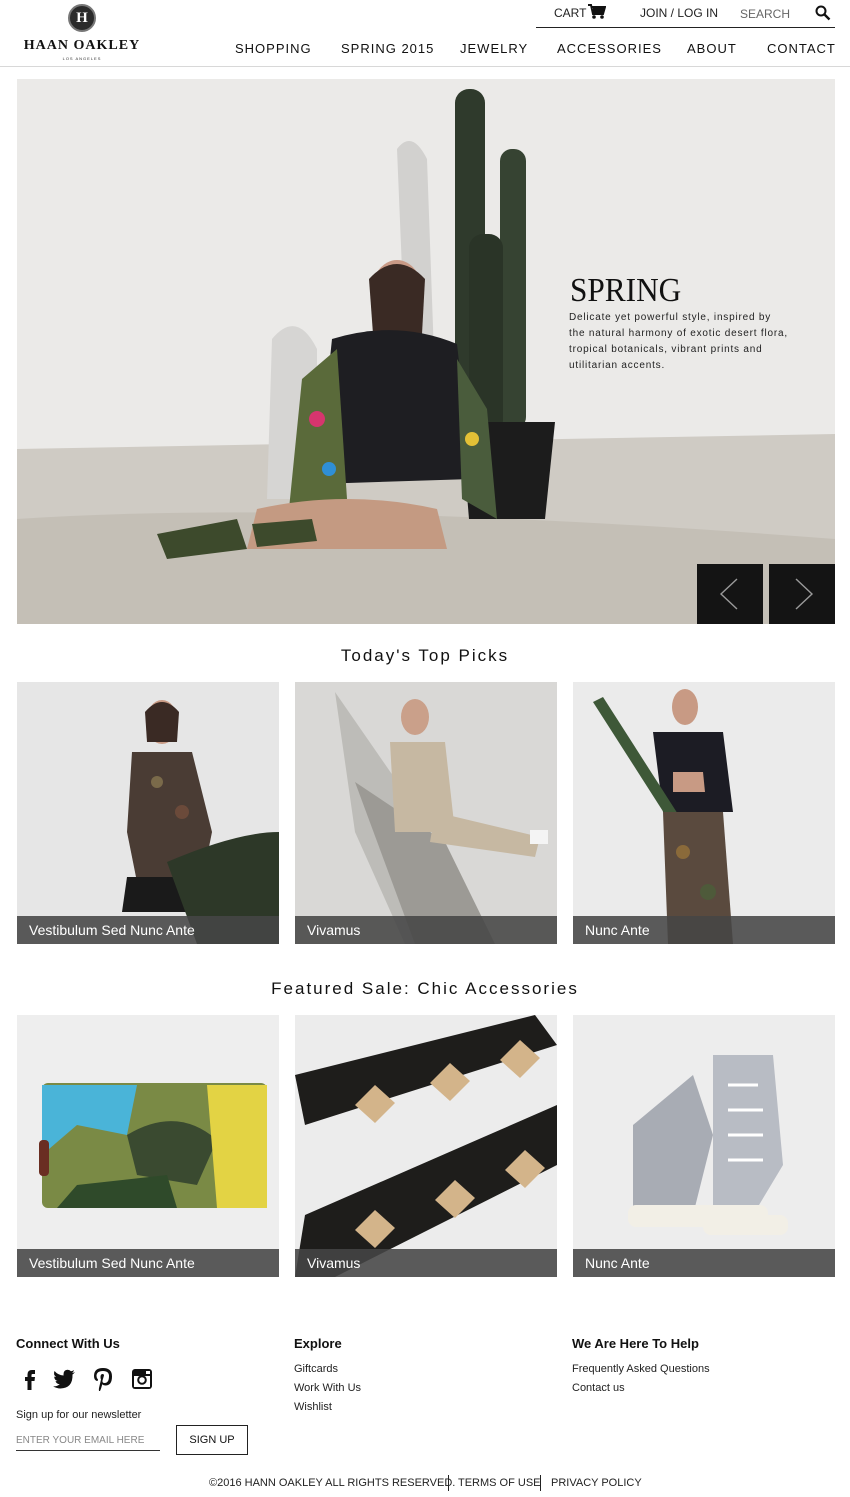  Describe the element at coordinates (327, 1388) in the screenshot. I see `footer-link-work-with-us: Work With Us` at that location.